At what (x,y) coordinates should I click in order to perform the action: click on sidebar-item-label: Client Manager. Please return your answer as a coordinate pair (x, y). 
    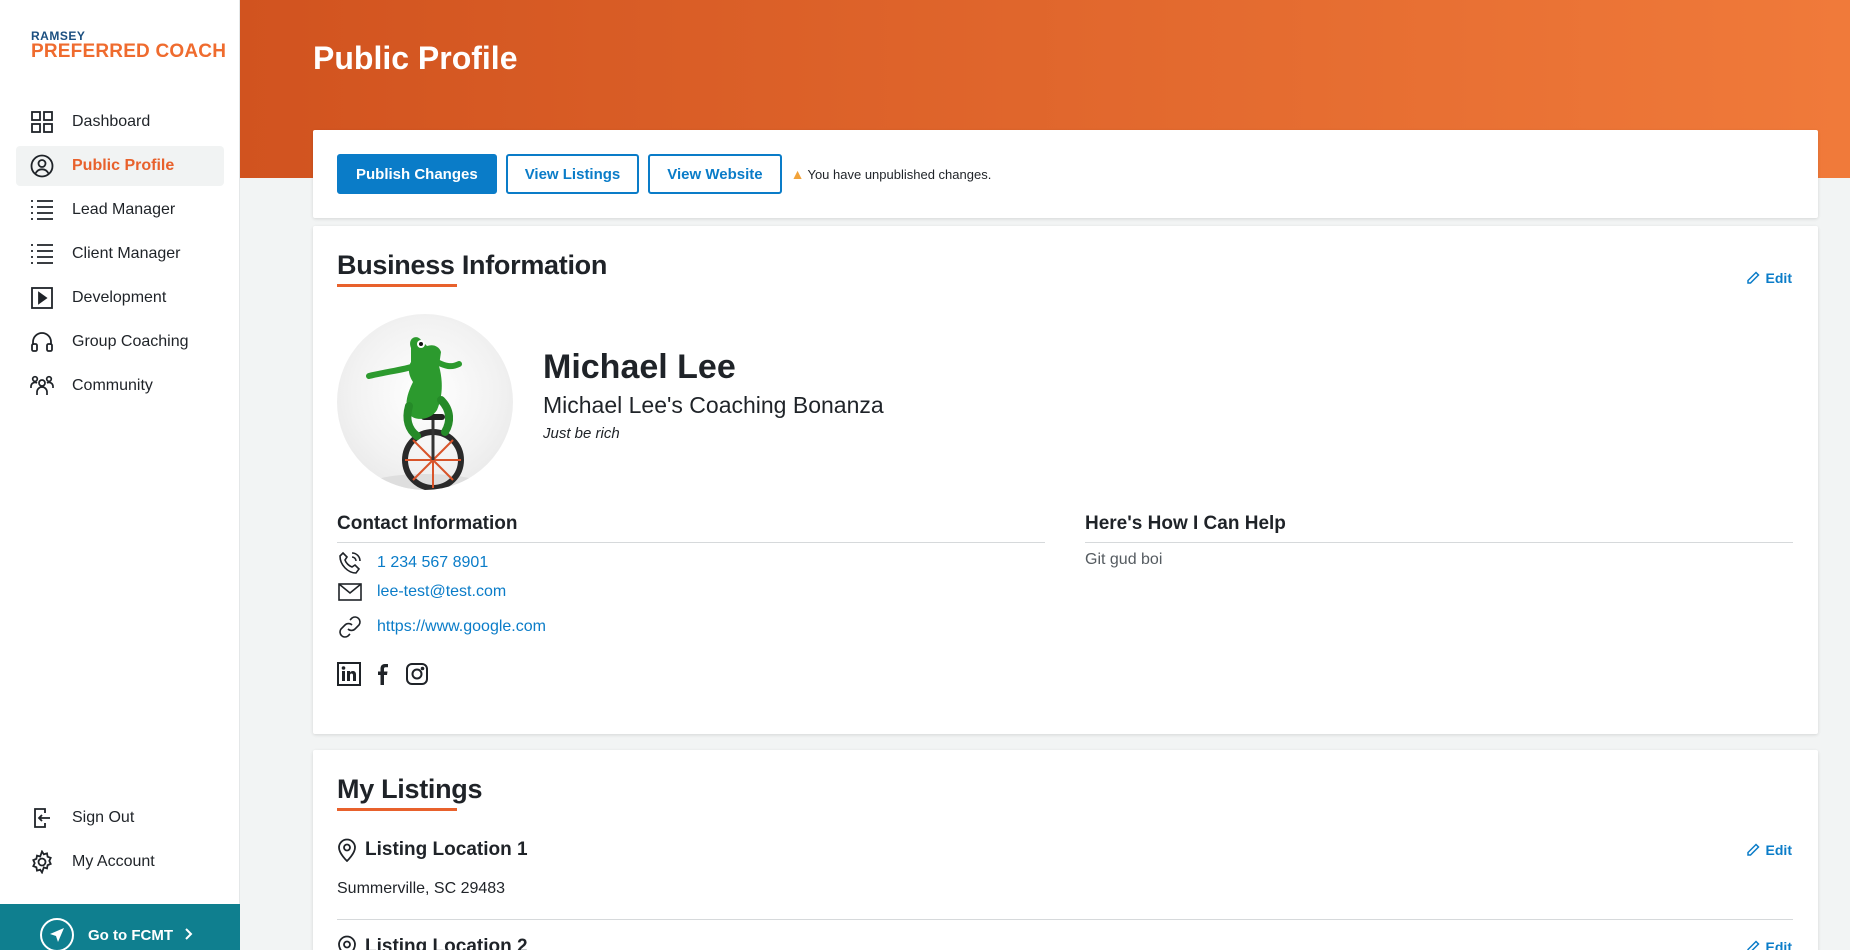
    Looking at the image, I should click on (126, 253).